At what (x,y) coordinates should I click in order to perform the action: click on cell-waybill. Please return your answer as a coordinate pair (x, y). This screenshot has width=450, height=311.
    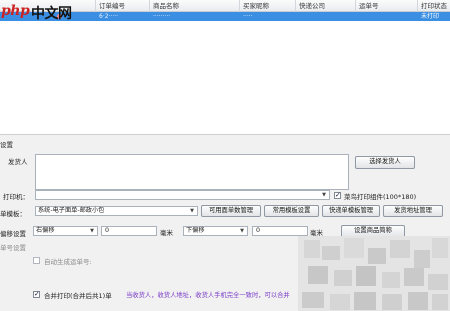
    Looking at the image, I should click on (387, 16).